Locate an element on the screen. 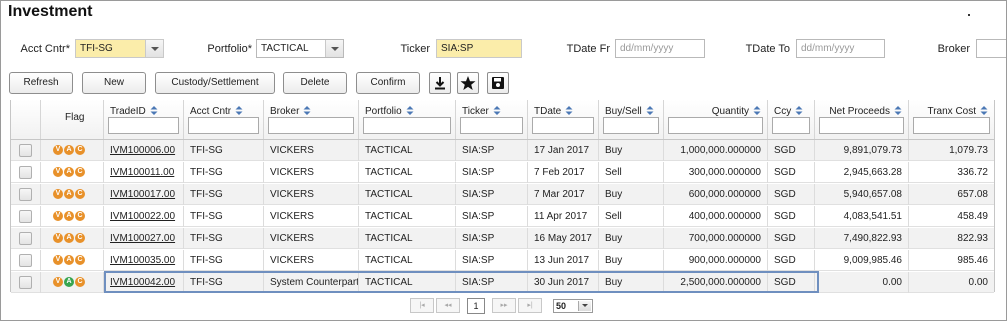  trade-id-link: IVM100011.00 is located at coordinates (142, 172).